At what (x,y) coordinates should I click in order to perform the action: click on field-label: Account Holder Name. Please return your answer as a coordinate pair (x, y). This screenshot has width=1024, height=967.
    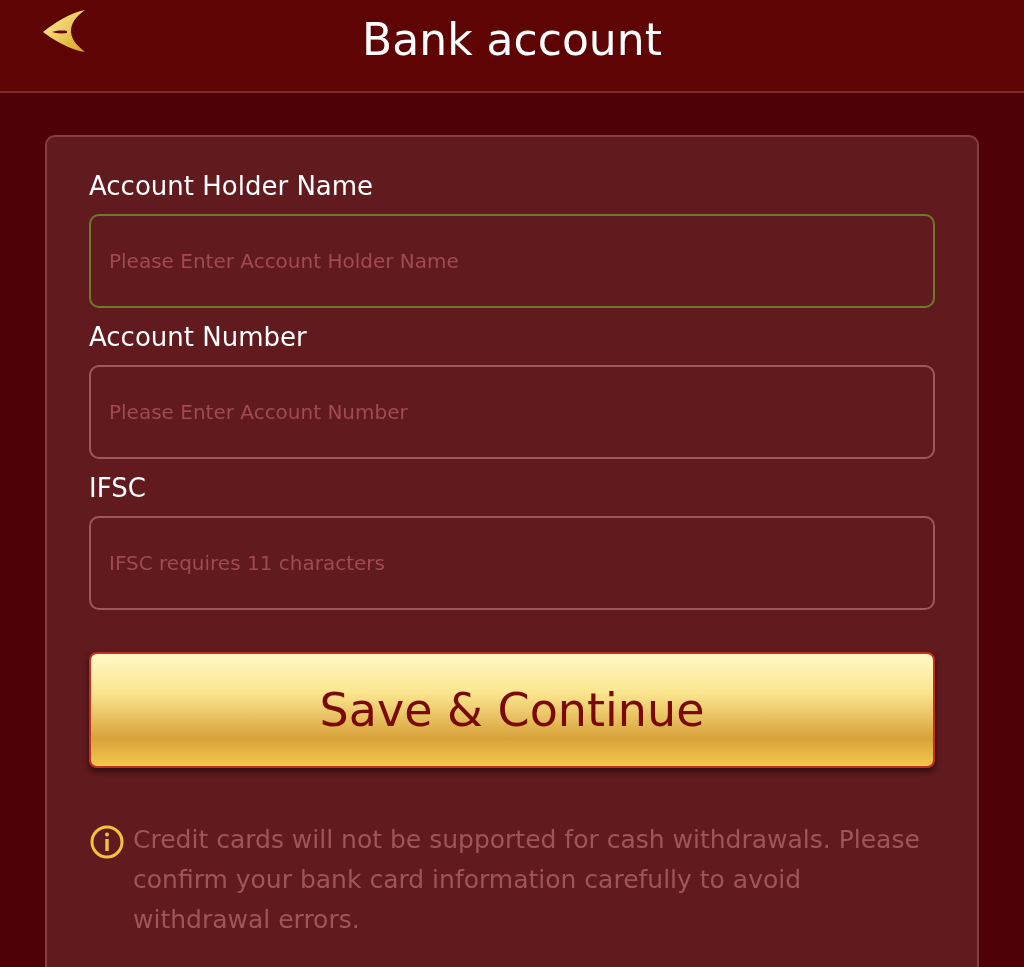
    Looking at the image, I should click on (232, 186).